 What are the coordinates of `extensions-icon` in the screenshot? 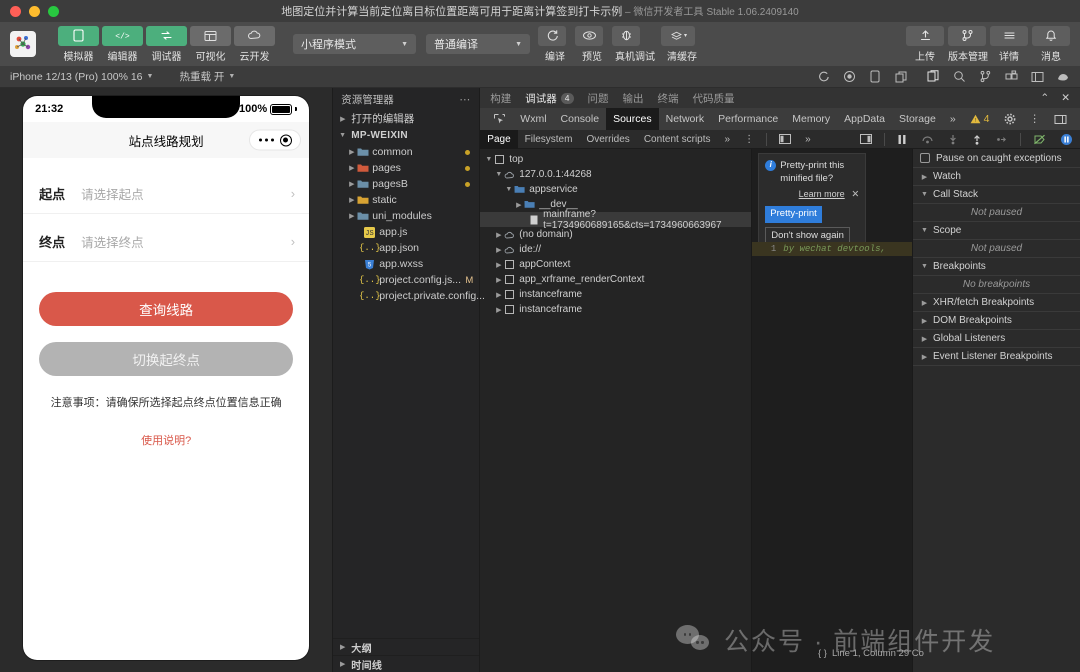 It's located at (1011, 77).